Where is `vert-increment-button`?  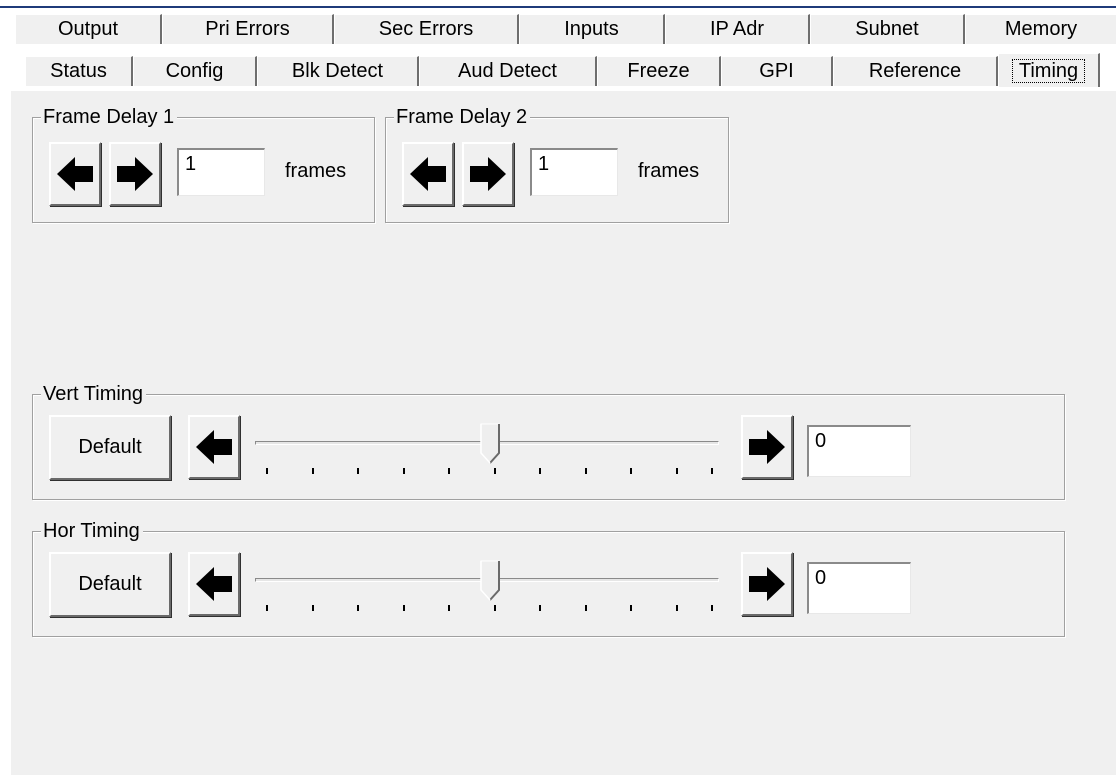
vert-increment-button is located at coordinates (767, 447).